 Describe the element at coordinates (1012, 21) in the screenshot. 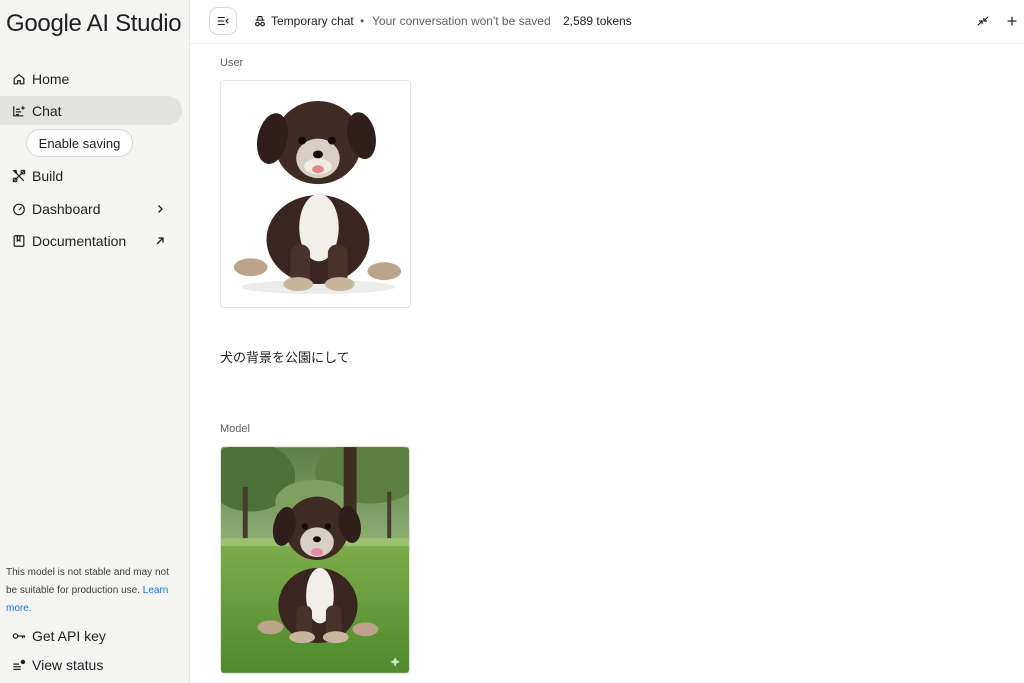

I see `new-chat-icon` at that location.